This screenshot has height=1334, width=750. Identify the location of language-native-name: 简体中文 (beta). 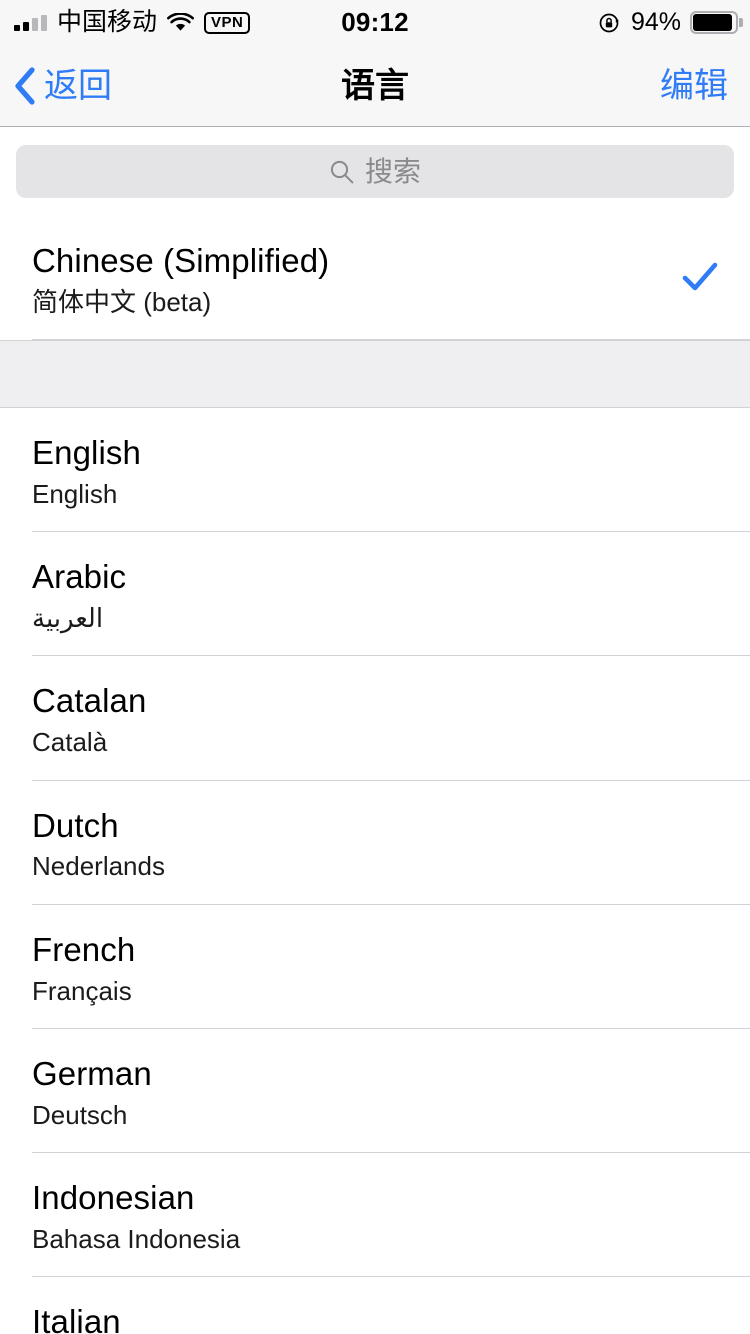
(122, 301).